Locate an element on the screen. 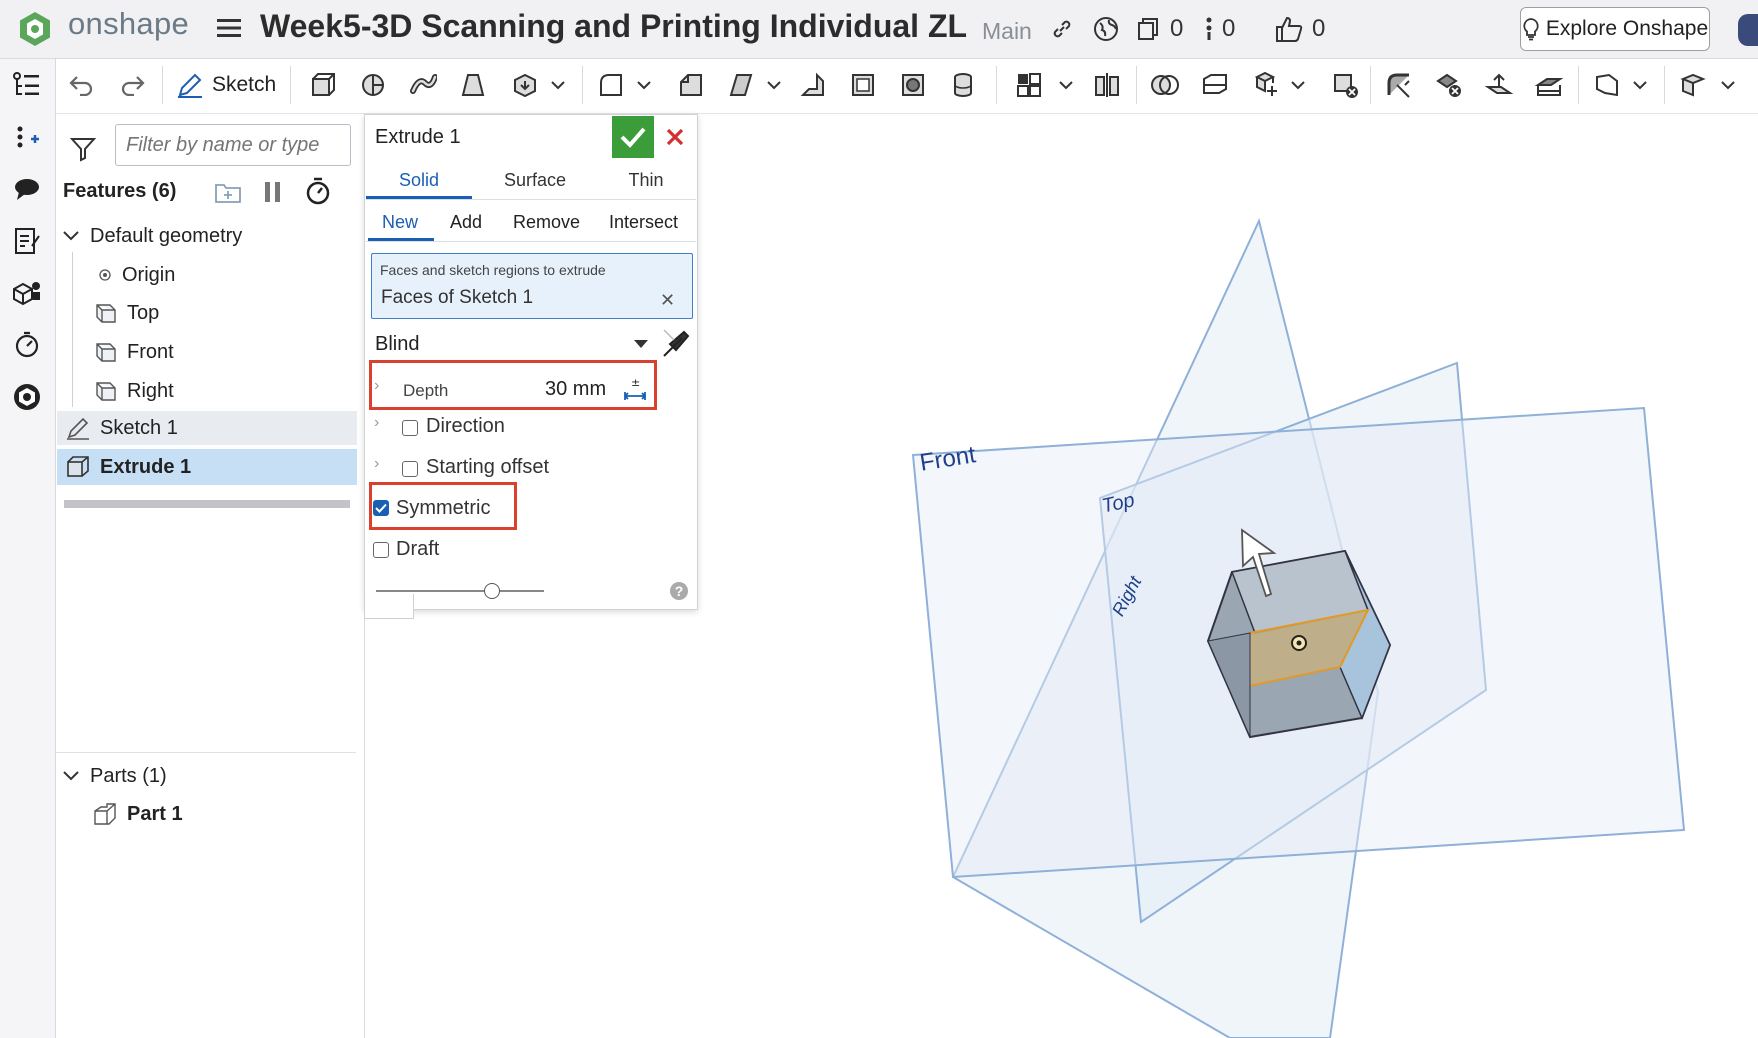 The width and height of the screenshot is (1758, 1038). tree-label: Right is located at coordinates (150, 390).